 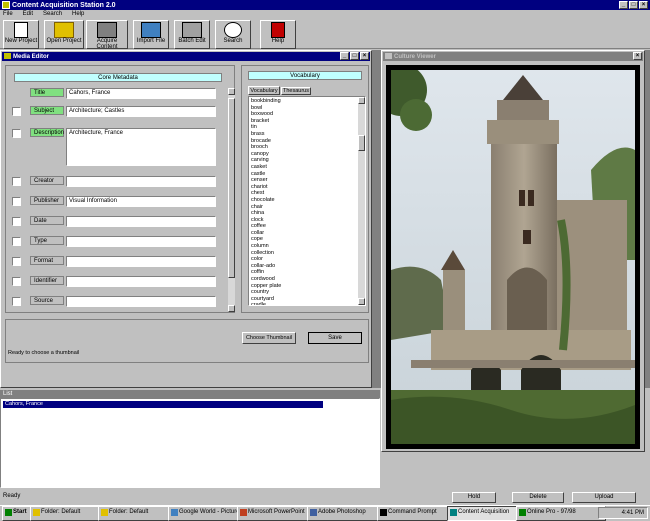 What do you see at coordinates (307, 253) in the screenshot?
I see `vocabulary-item: collection` at bounding box center [307, 253].